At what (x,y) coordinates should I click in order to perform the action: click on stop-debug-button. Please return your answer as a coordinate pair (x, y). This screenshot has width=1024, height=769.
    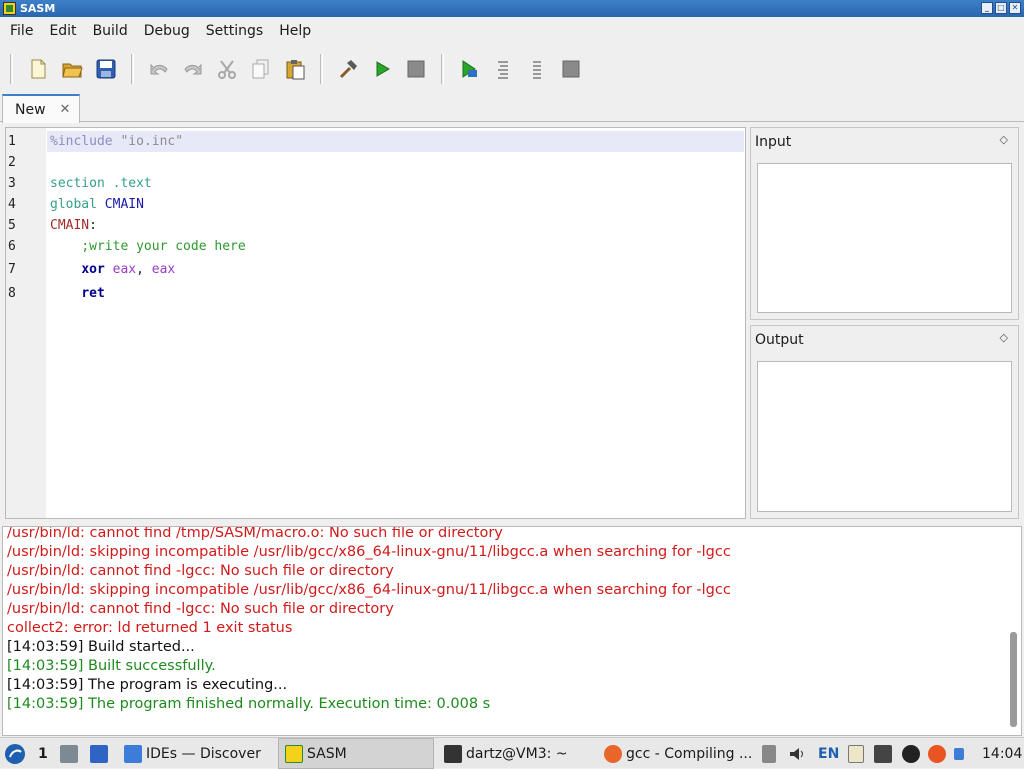
    Looking at the image, I should click on (571, 69).